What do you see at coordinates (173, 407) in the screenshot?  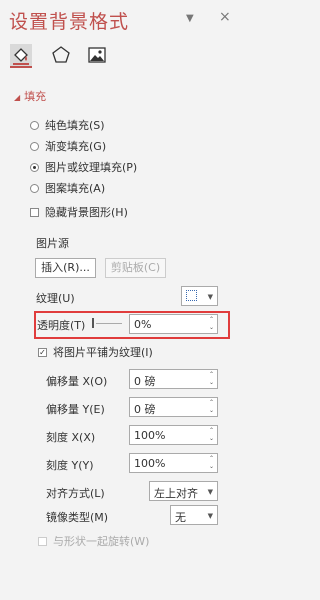 I see `offset-y-spinner: 0 磅 ⌃ ⌄` at bounding box center [173, 407].